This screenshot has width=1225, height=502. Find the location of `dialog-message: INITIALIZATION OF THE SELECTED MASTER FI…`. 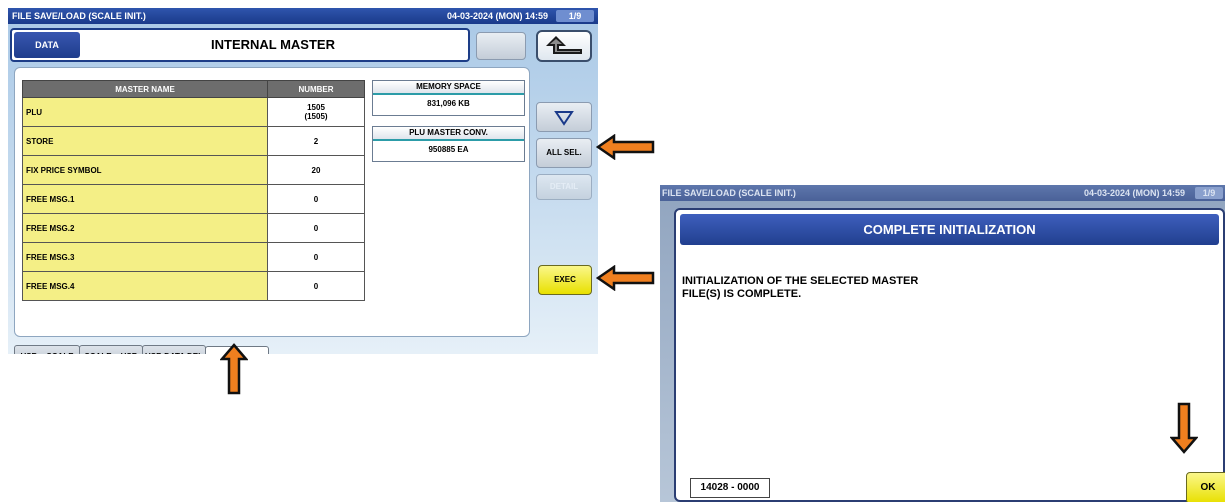

dialog-message: INITIALIZATION OF THE SELECTED MASTER FI… is located at coordinates (800, 288).